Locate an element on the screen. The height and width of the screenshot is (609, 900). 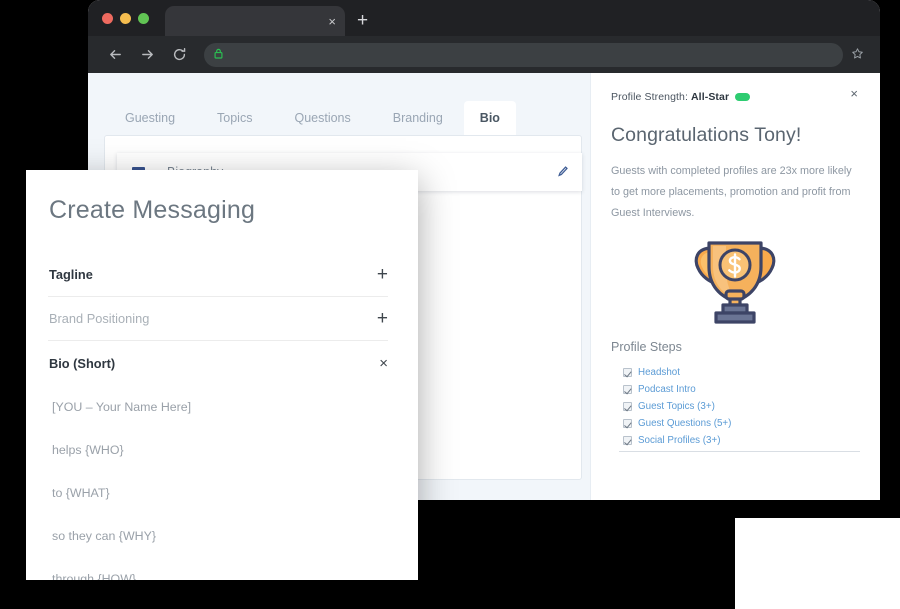
list-item: Guest Topics (3+) is located at coordinates (740, 406).